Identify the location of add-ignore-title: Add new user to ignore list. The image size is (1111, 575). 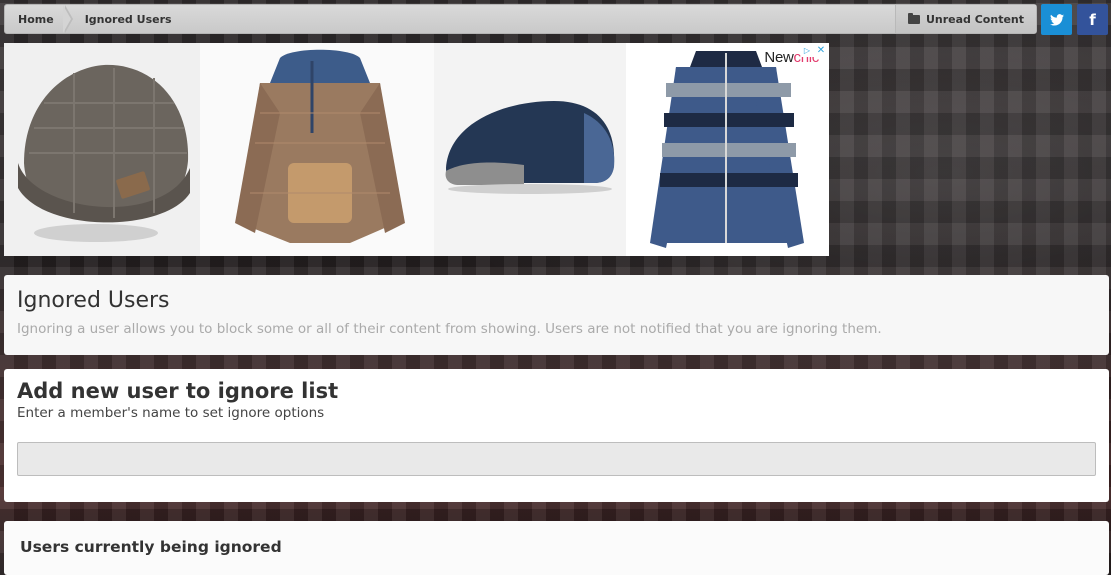
(178, 391).